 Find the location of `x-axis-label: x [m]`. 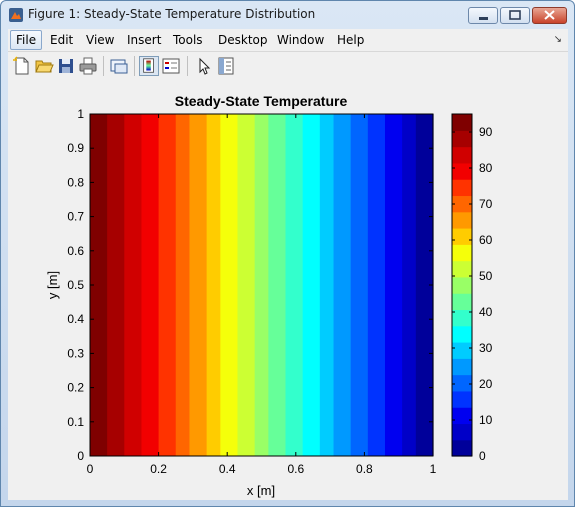

x-axis-label: x [m] is located at coordinates (261, 490).